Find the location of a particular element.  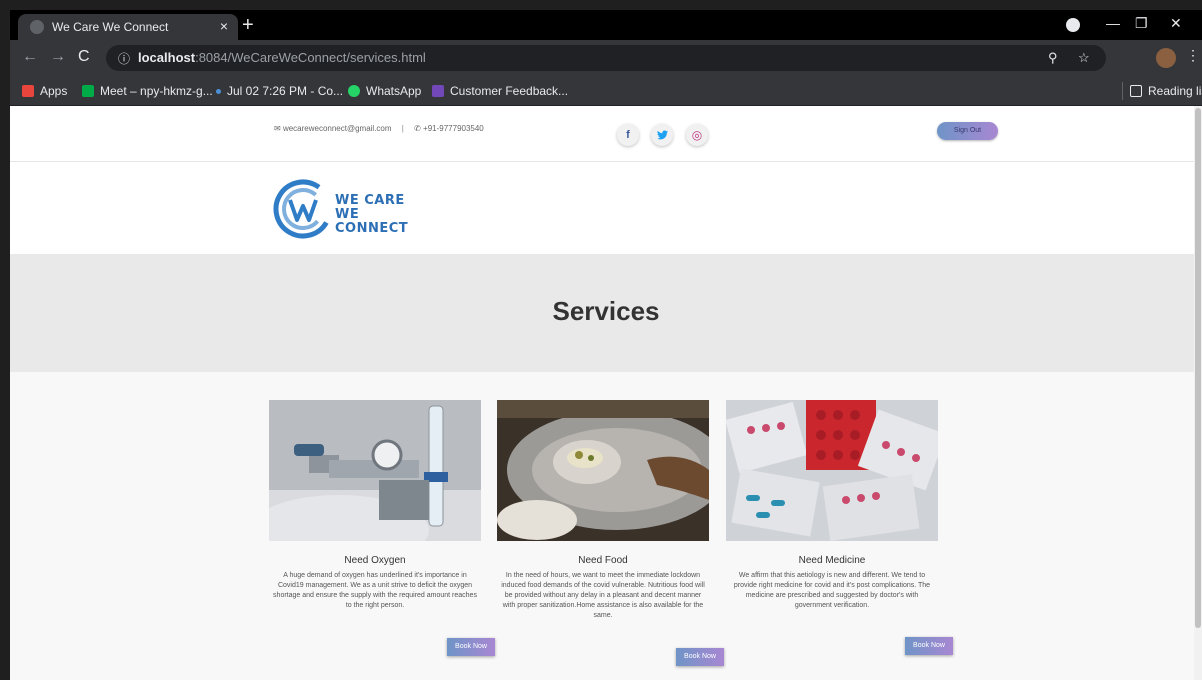

scrollbar-thumb is located at coordinates (1198, 368).